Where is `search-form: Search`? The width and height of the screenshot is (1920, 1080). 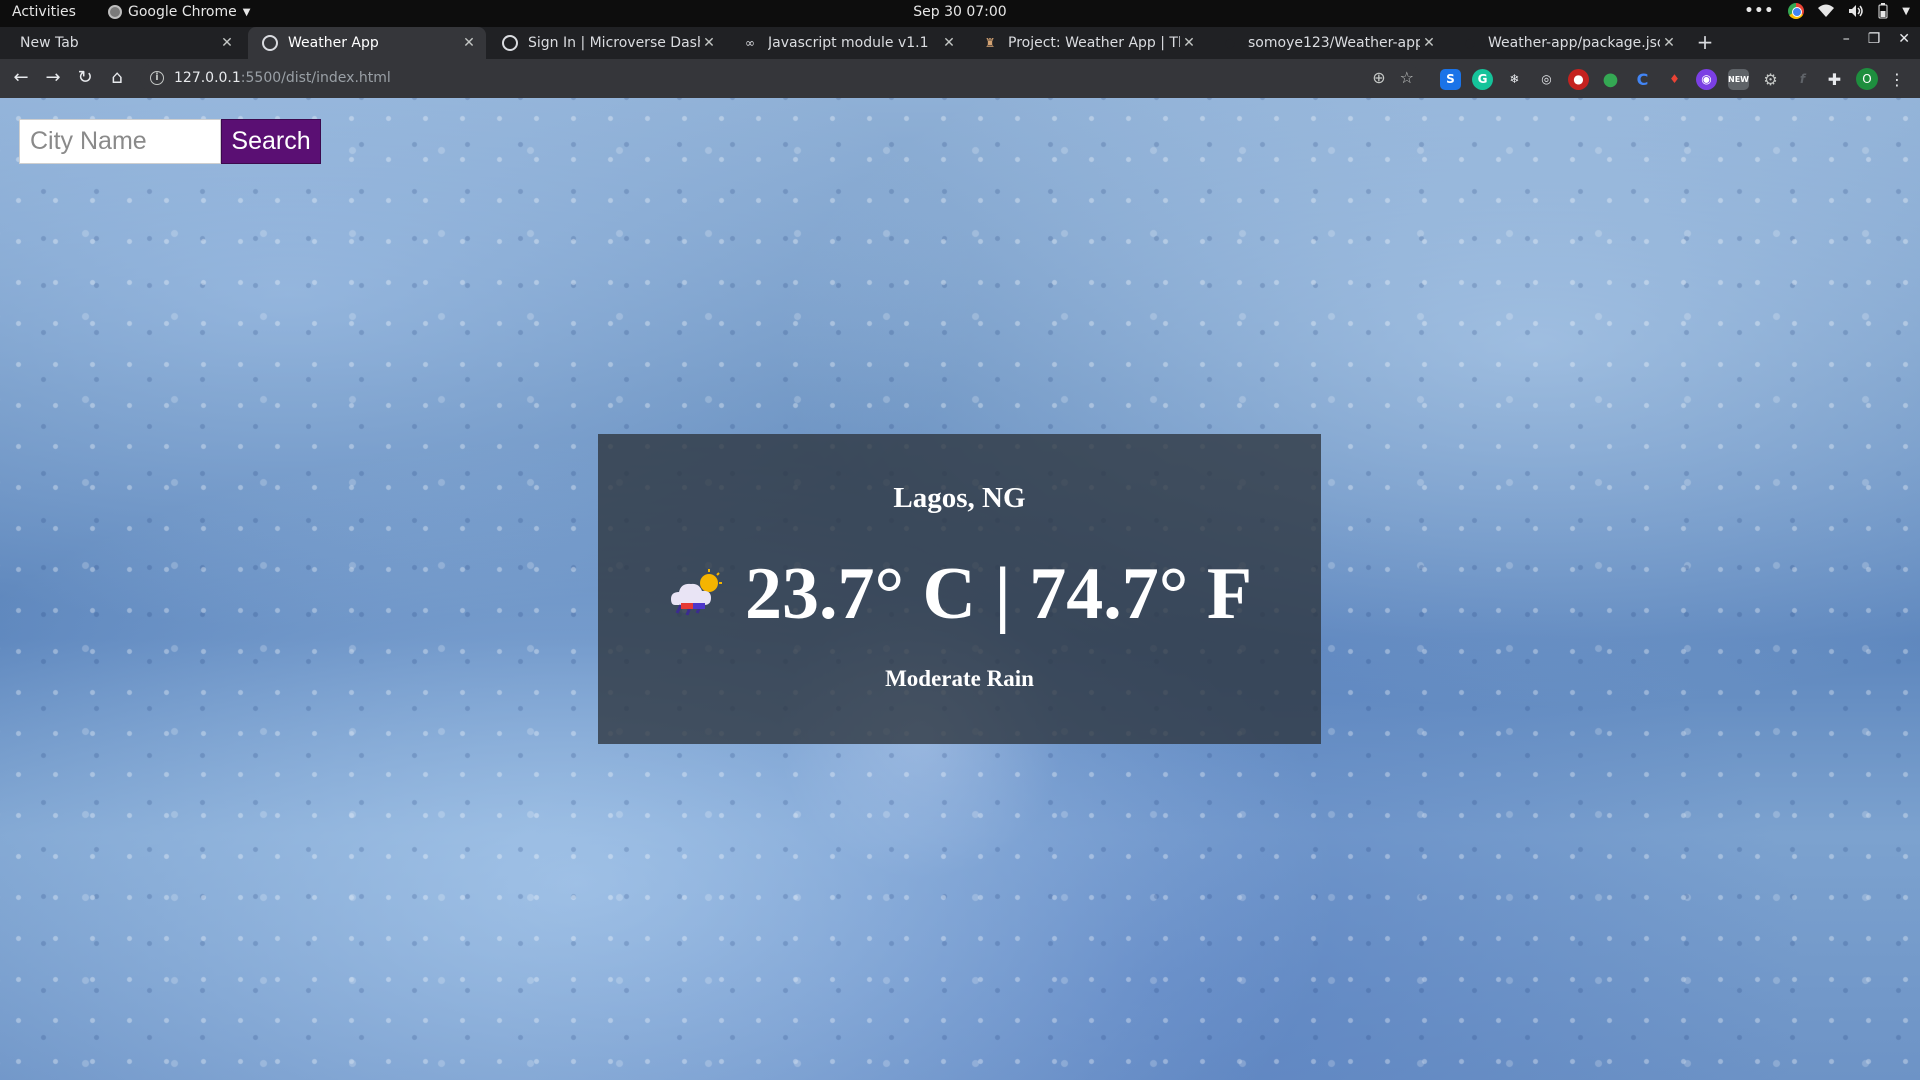 search-form: Search is located at coordinates (170, 141).